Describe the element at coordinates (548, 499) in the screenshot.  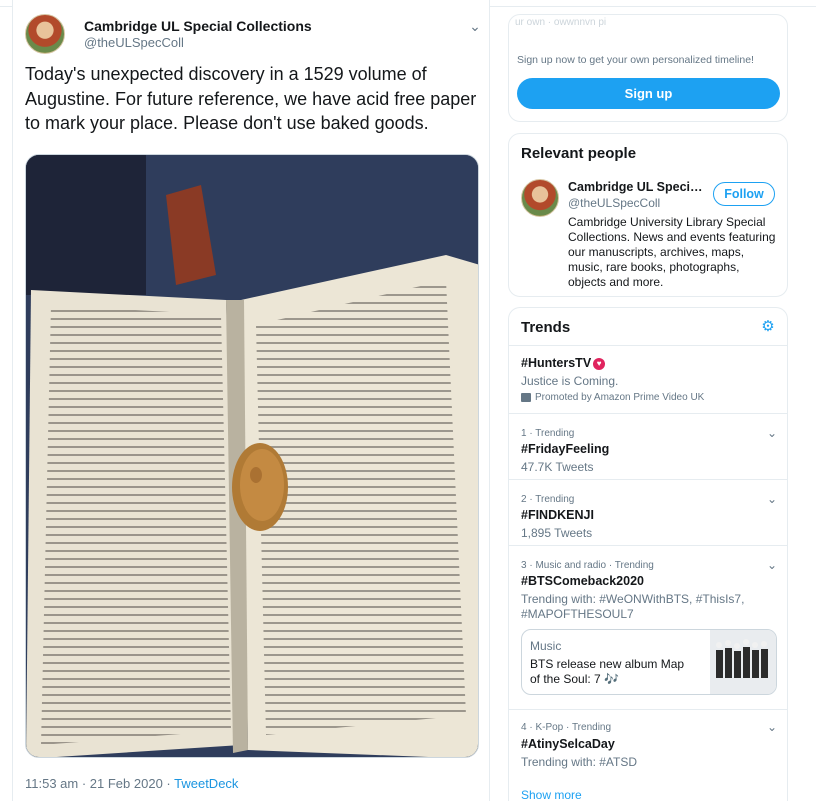
I see `trend-meta: 2 · Trending` at that location.